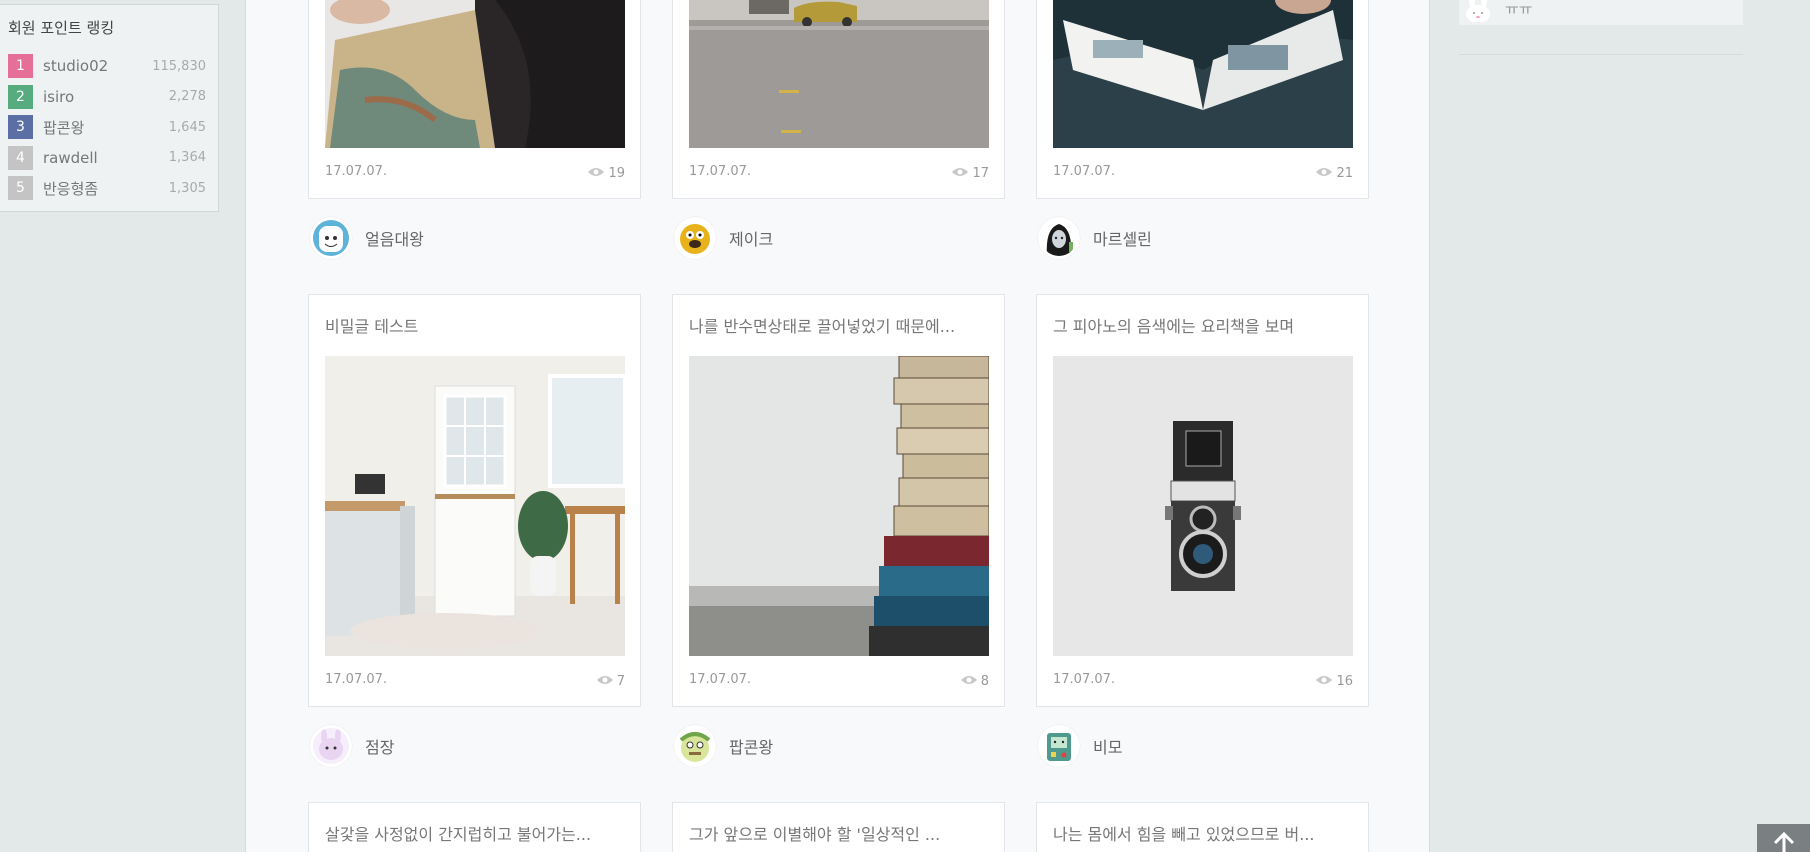  What do you see at coordinates (475, 325) in the screenshot?
I see `post-title: 비밀글 테스트` at bounding box center [475, 325].